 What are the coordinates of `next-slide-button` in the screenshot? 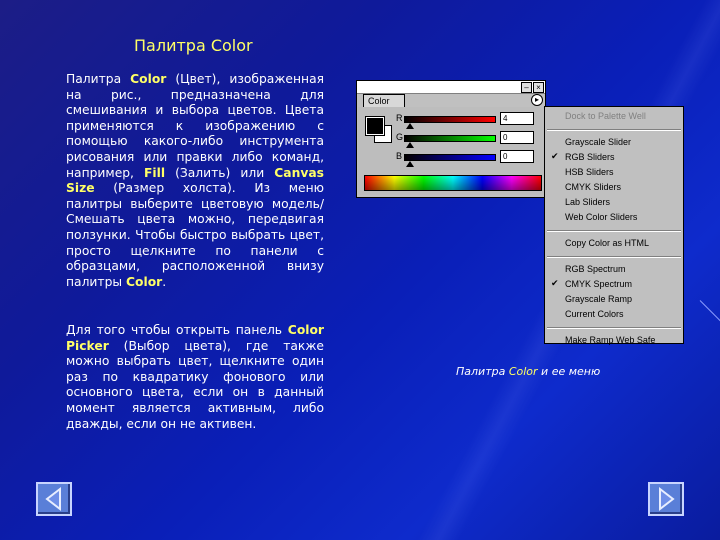 It's located at (666, 499).